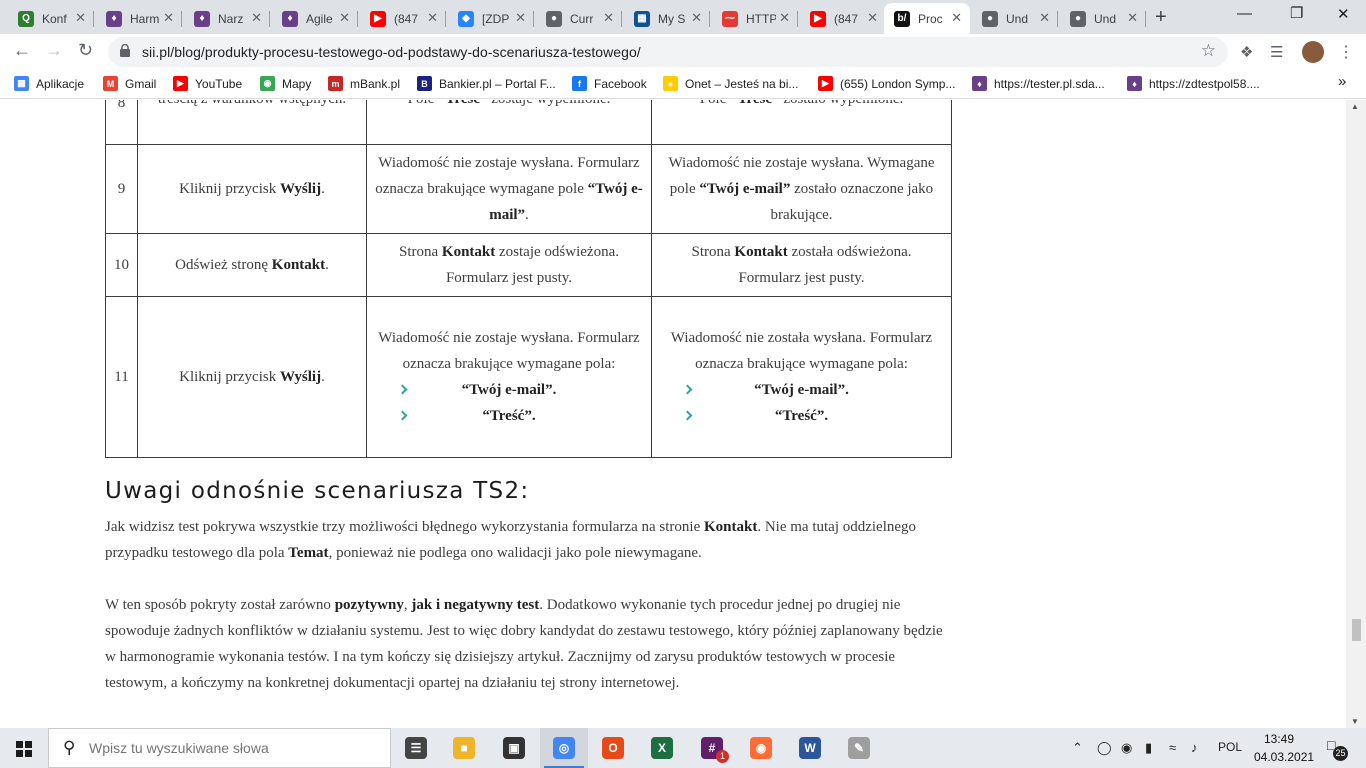  I want to click on battery-icon: ▮, so click(1148, 748).